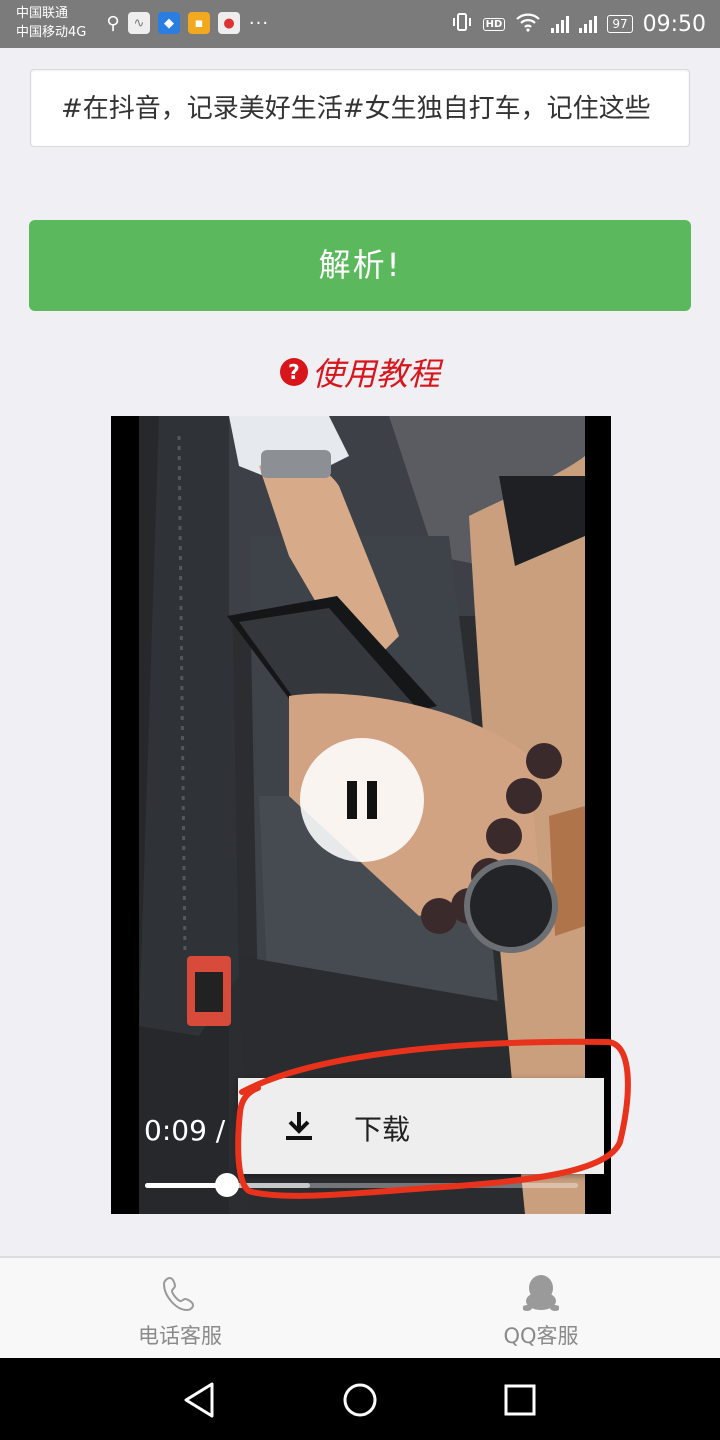  I want to click on more-notifications-icon: ···, so click(259, 23).